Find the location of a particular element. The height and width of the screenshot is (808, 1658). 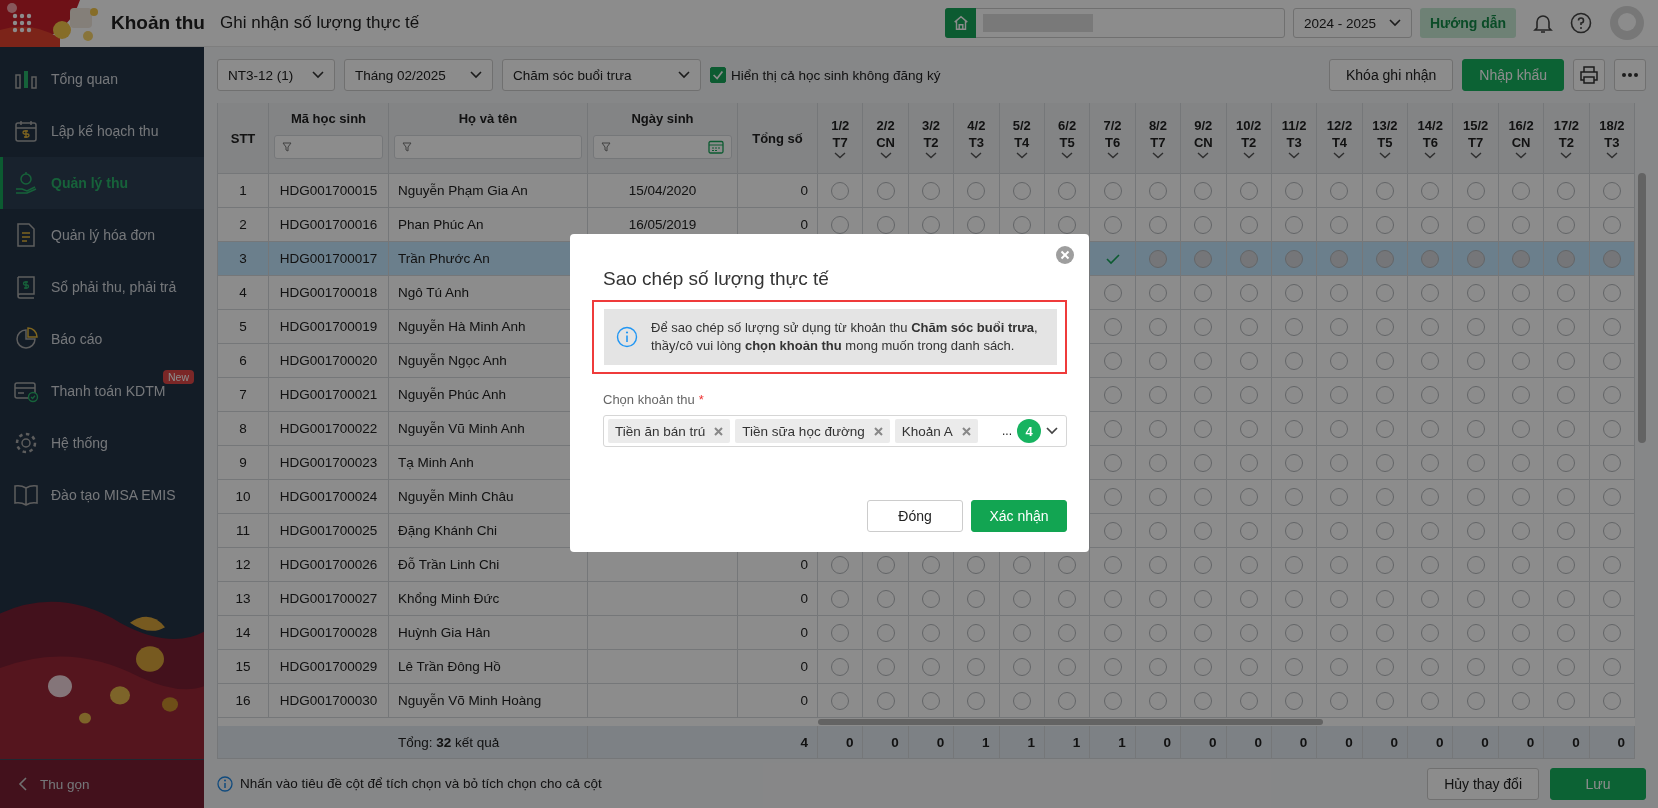

table-cell: 10 is located at coordinates (243, 496).